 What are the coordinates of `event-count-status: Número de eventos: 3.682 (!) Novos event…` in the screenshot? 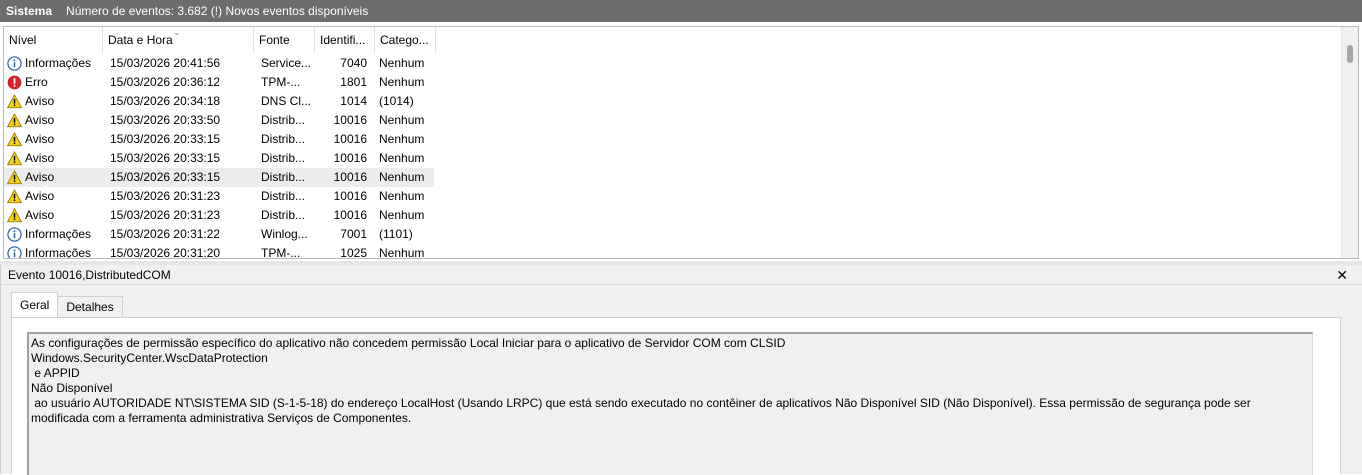 It's located at (217, 11).